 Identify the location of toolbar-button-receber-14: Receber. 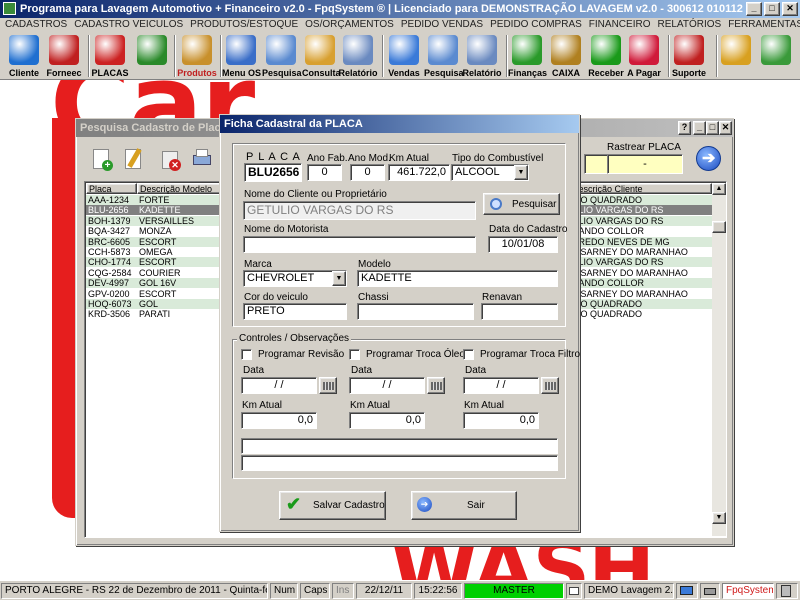
(606, 55).